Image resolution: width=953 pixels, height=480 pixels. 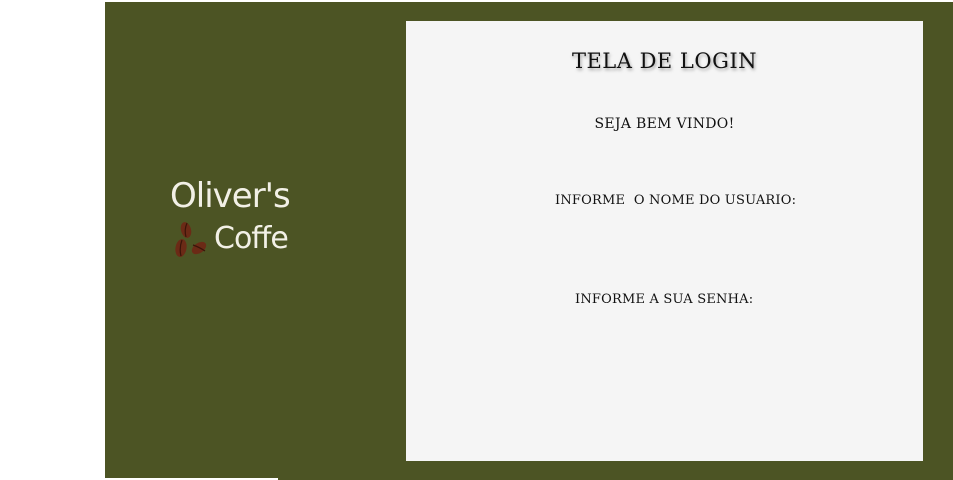 I want to click on coffee-beans-icon, so click(x=191, y=239).